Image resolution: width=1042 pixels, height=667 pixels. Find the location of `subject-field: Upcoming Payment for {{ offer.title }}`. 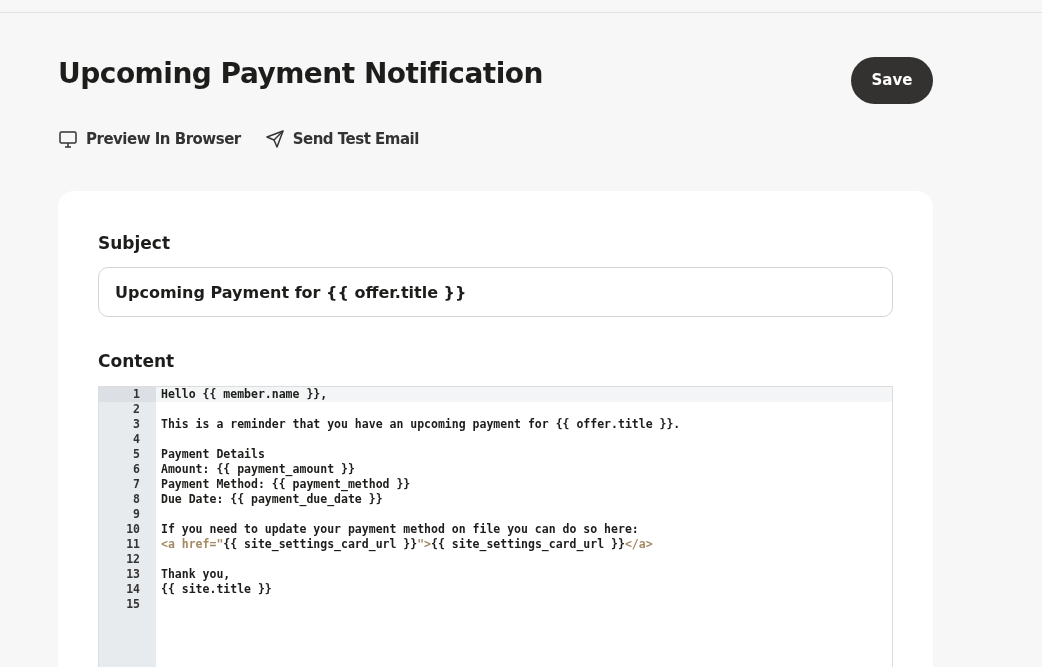

subject-field: Upcoming Payment for {{ offer.title }} is located at coordinates (495, 292).